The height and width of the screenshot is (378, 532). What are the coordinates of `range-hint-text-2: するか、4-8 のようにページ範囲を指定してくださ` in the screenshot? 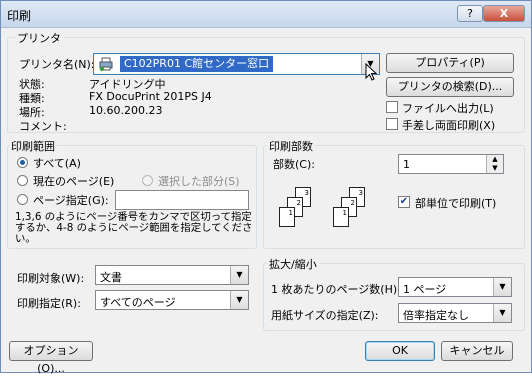 It's located at (134, 228).